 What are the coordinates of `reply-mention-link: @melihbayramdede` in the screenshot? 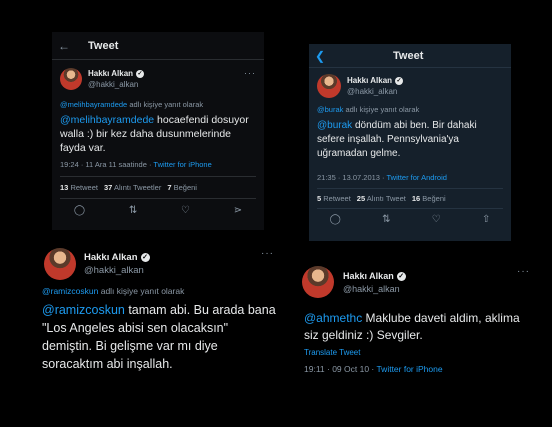 It's located at (93, 104).